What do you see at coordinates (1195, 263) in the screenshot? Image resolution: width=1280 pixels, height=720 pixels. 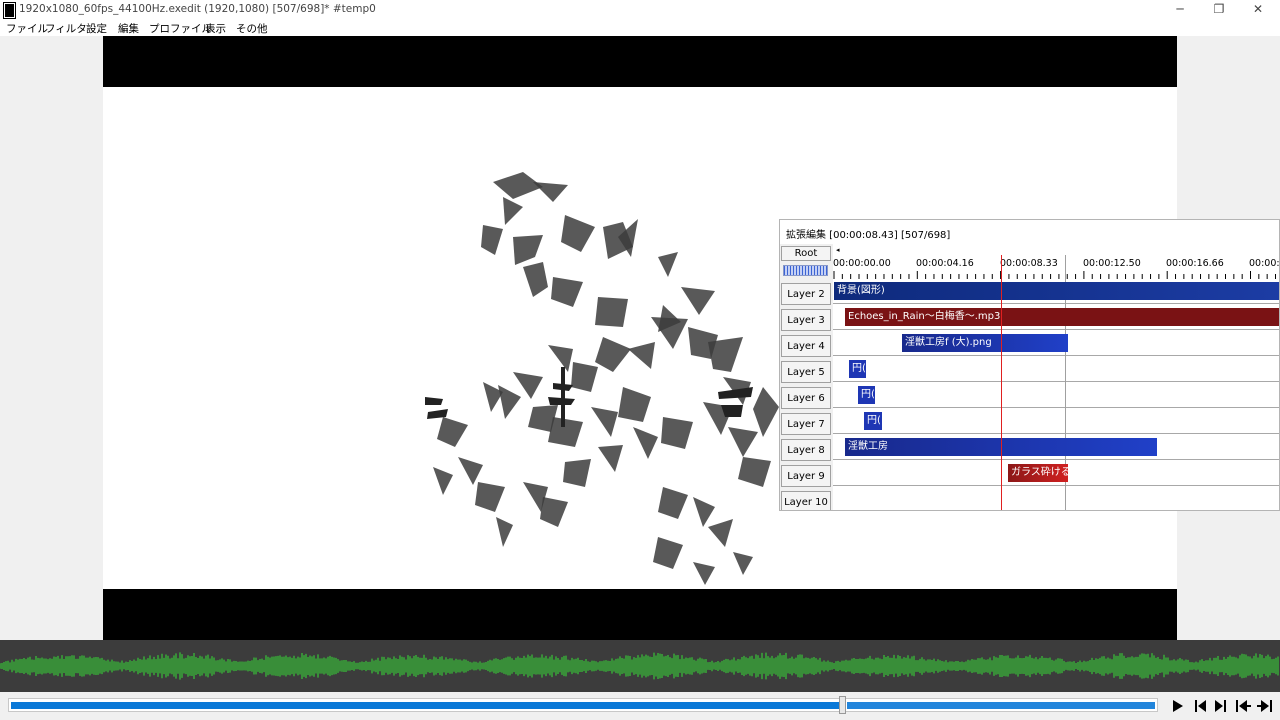 I see `time-label: 00:00:16.66` at bounding box center [1195, 263].